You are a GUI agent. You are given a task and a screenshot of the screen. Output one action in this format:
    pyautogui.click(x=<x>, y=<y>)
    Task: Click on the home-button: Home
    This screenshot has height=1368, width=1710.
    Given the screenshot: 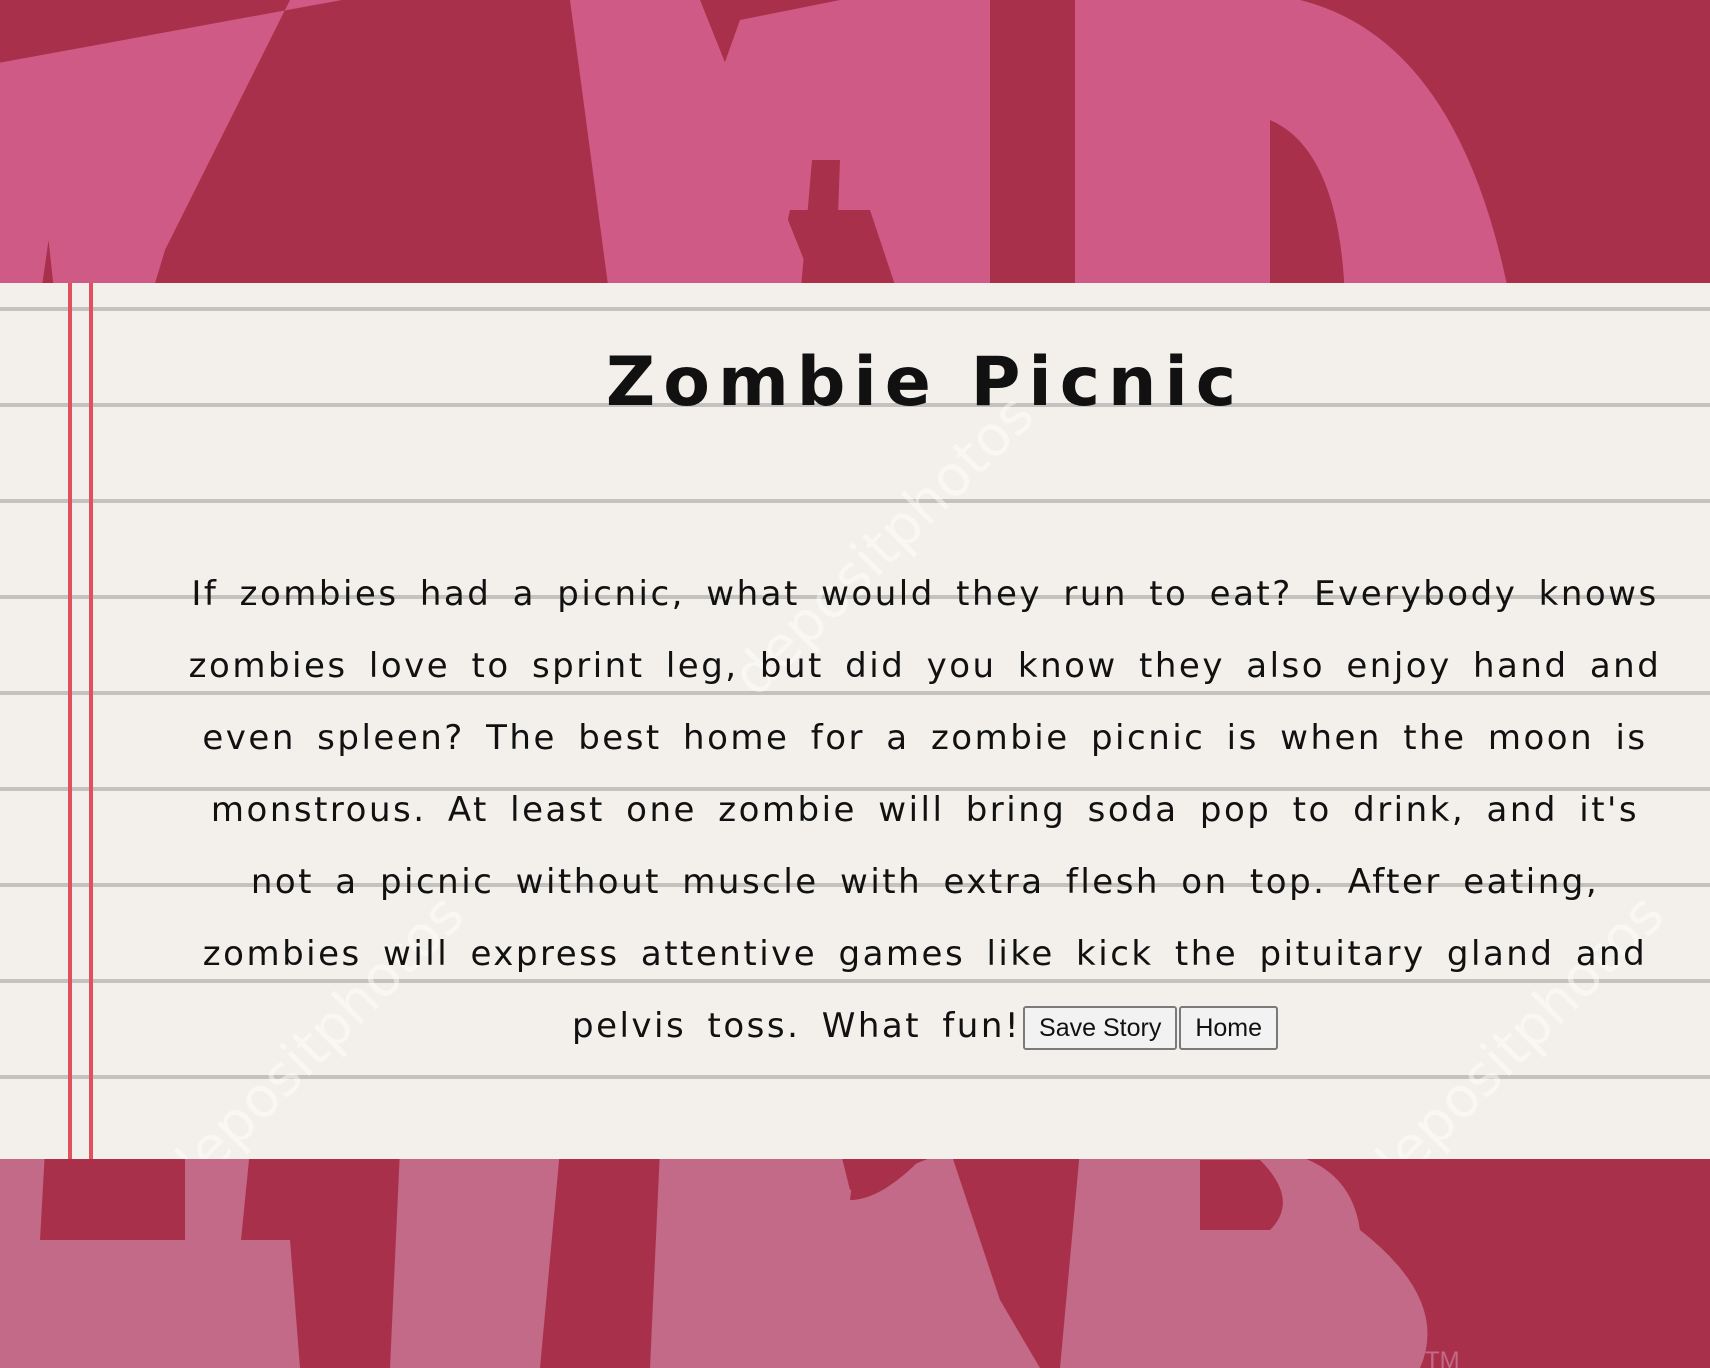 What is the action you would take?
    pyautogui.click(x=1229, y=1027)
    